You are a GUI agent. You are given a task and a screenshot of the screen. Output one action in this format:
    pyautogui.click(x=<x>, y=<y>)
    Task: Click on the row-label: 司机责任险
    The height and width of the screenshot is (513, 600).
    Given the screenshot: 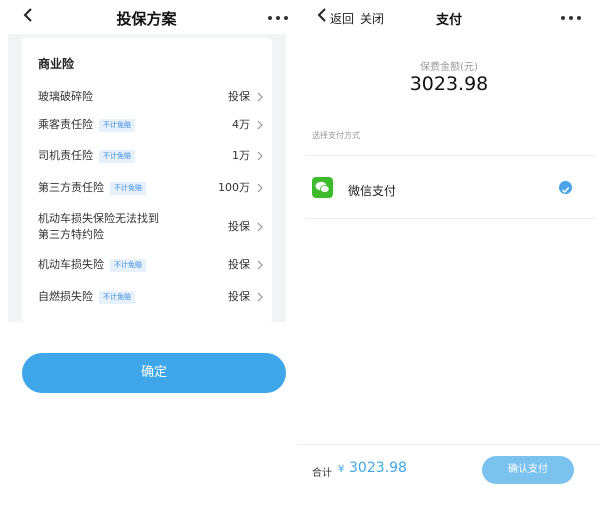 What is the action you would take?
    pyautogui.click(x=65, y=155)
    